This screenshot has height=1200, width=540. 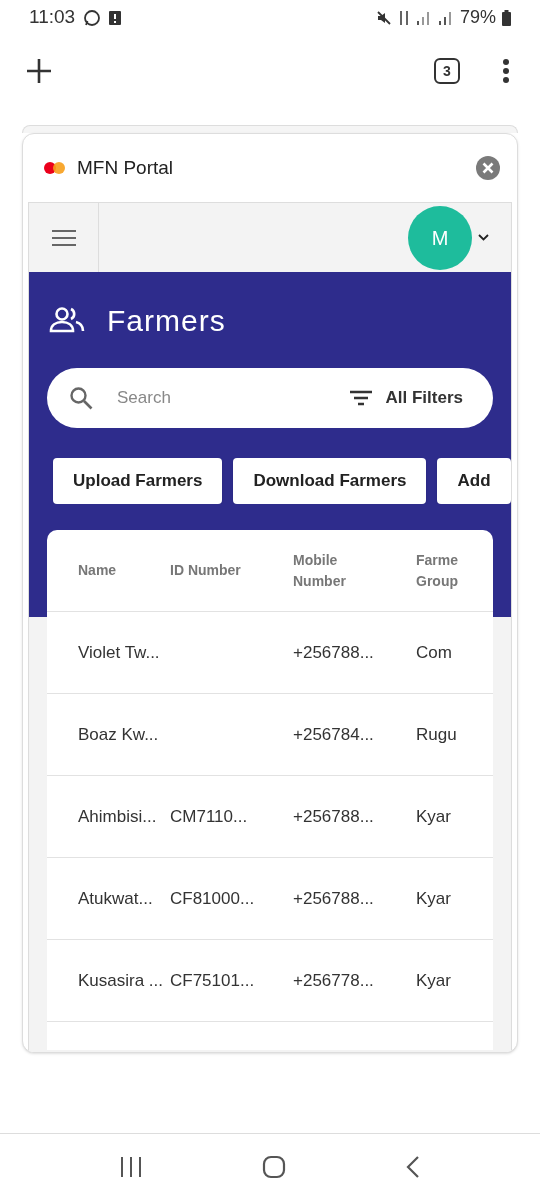 What do you see at coordinates (123, 570) in the screenshot?
I see `column-header: Name` at bounding box center [123, 570].